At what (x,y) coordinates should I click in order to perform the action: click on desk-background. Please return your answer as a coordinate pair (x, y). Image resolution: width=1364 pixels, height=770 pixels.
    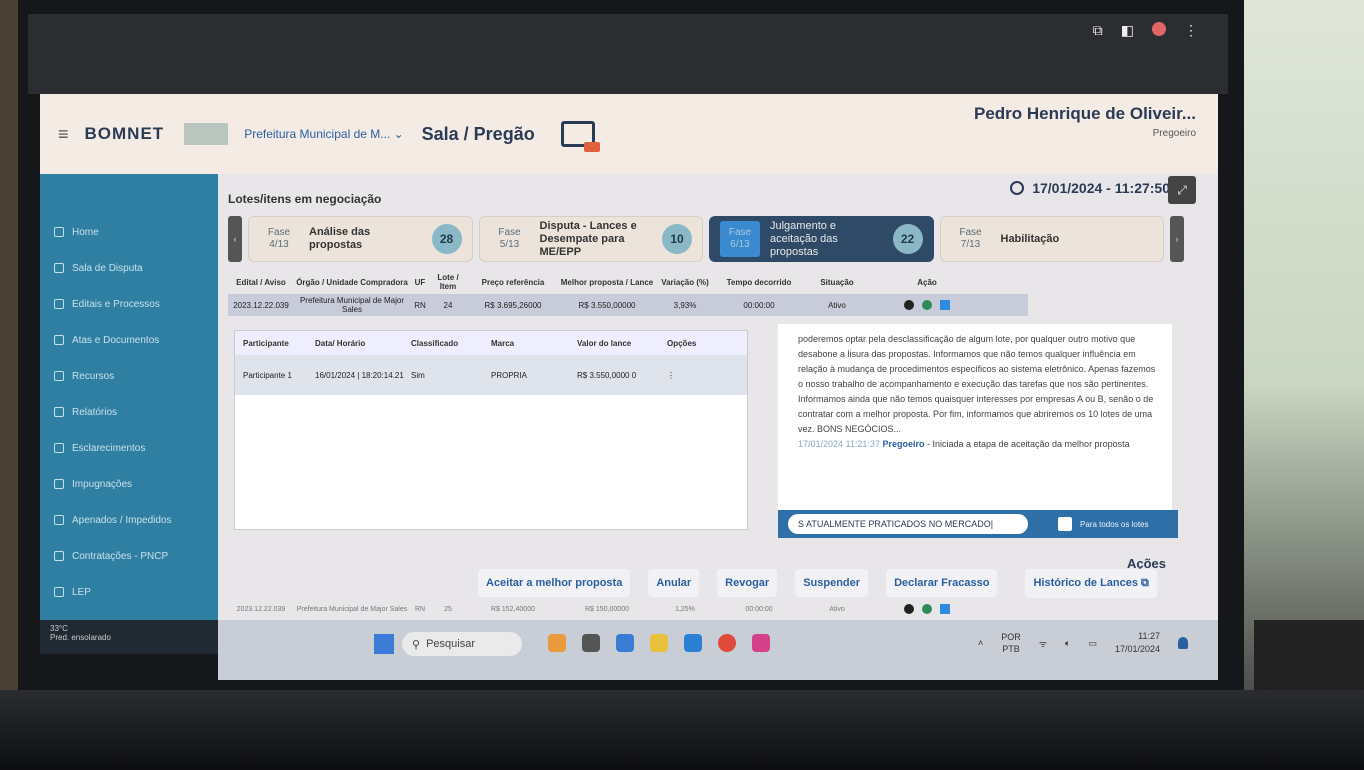
    Looking at the image, I should click on (1304, 385).